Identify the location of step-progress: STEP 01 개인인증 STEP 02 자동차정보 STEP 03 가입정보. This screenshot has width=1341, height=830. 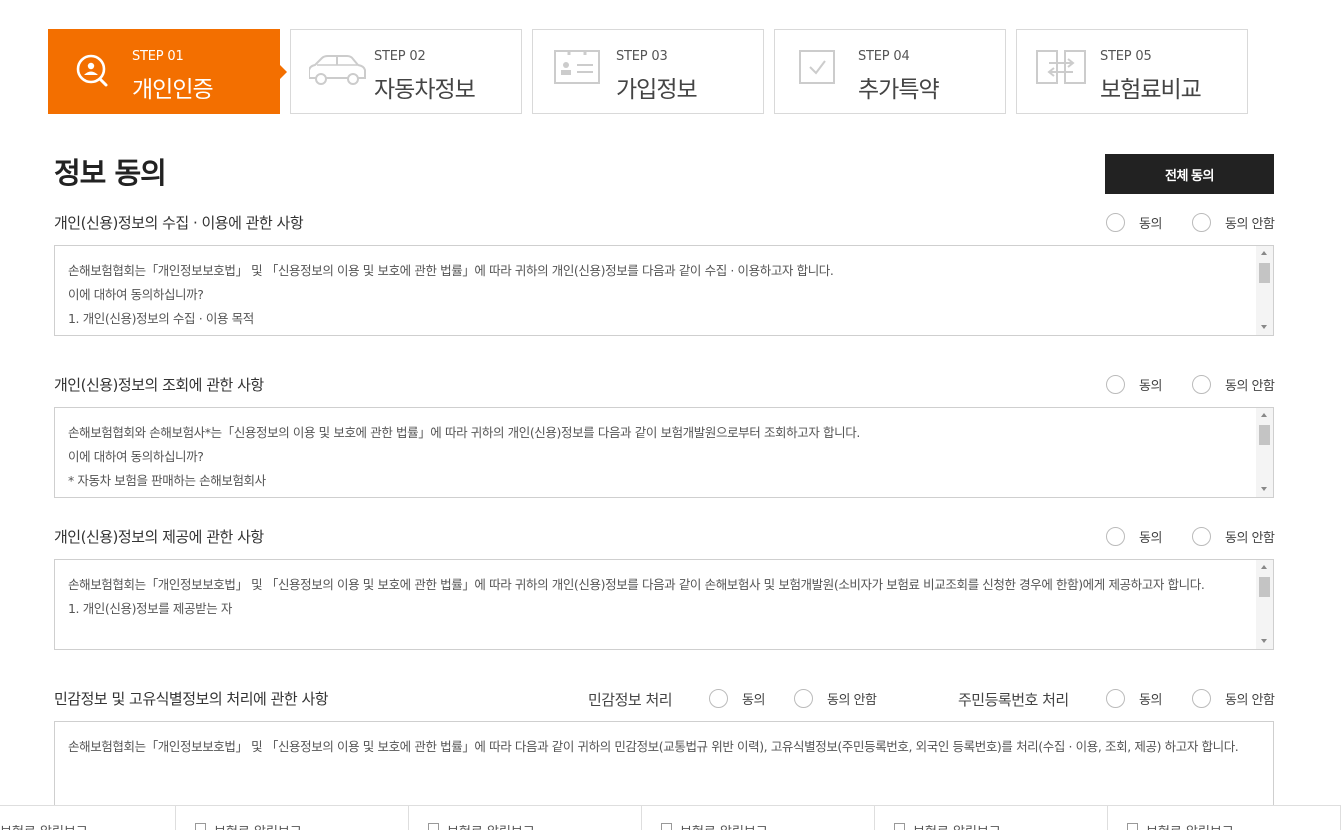
(648, 71).